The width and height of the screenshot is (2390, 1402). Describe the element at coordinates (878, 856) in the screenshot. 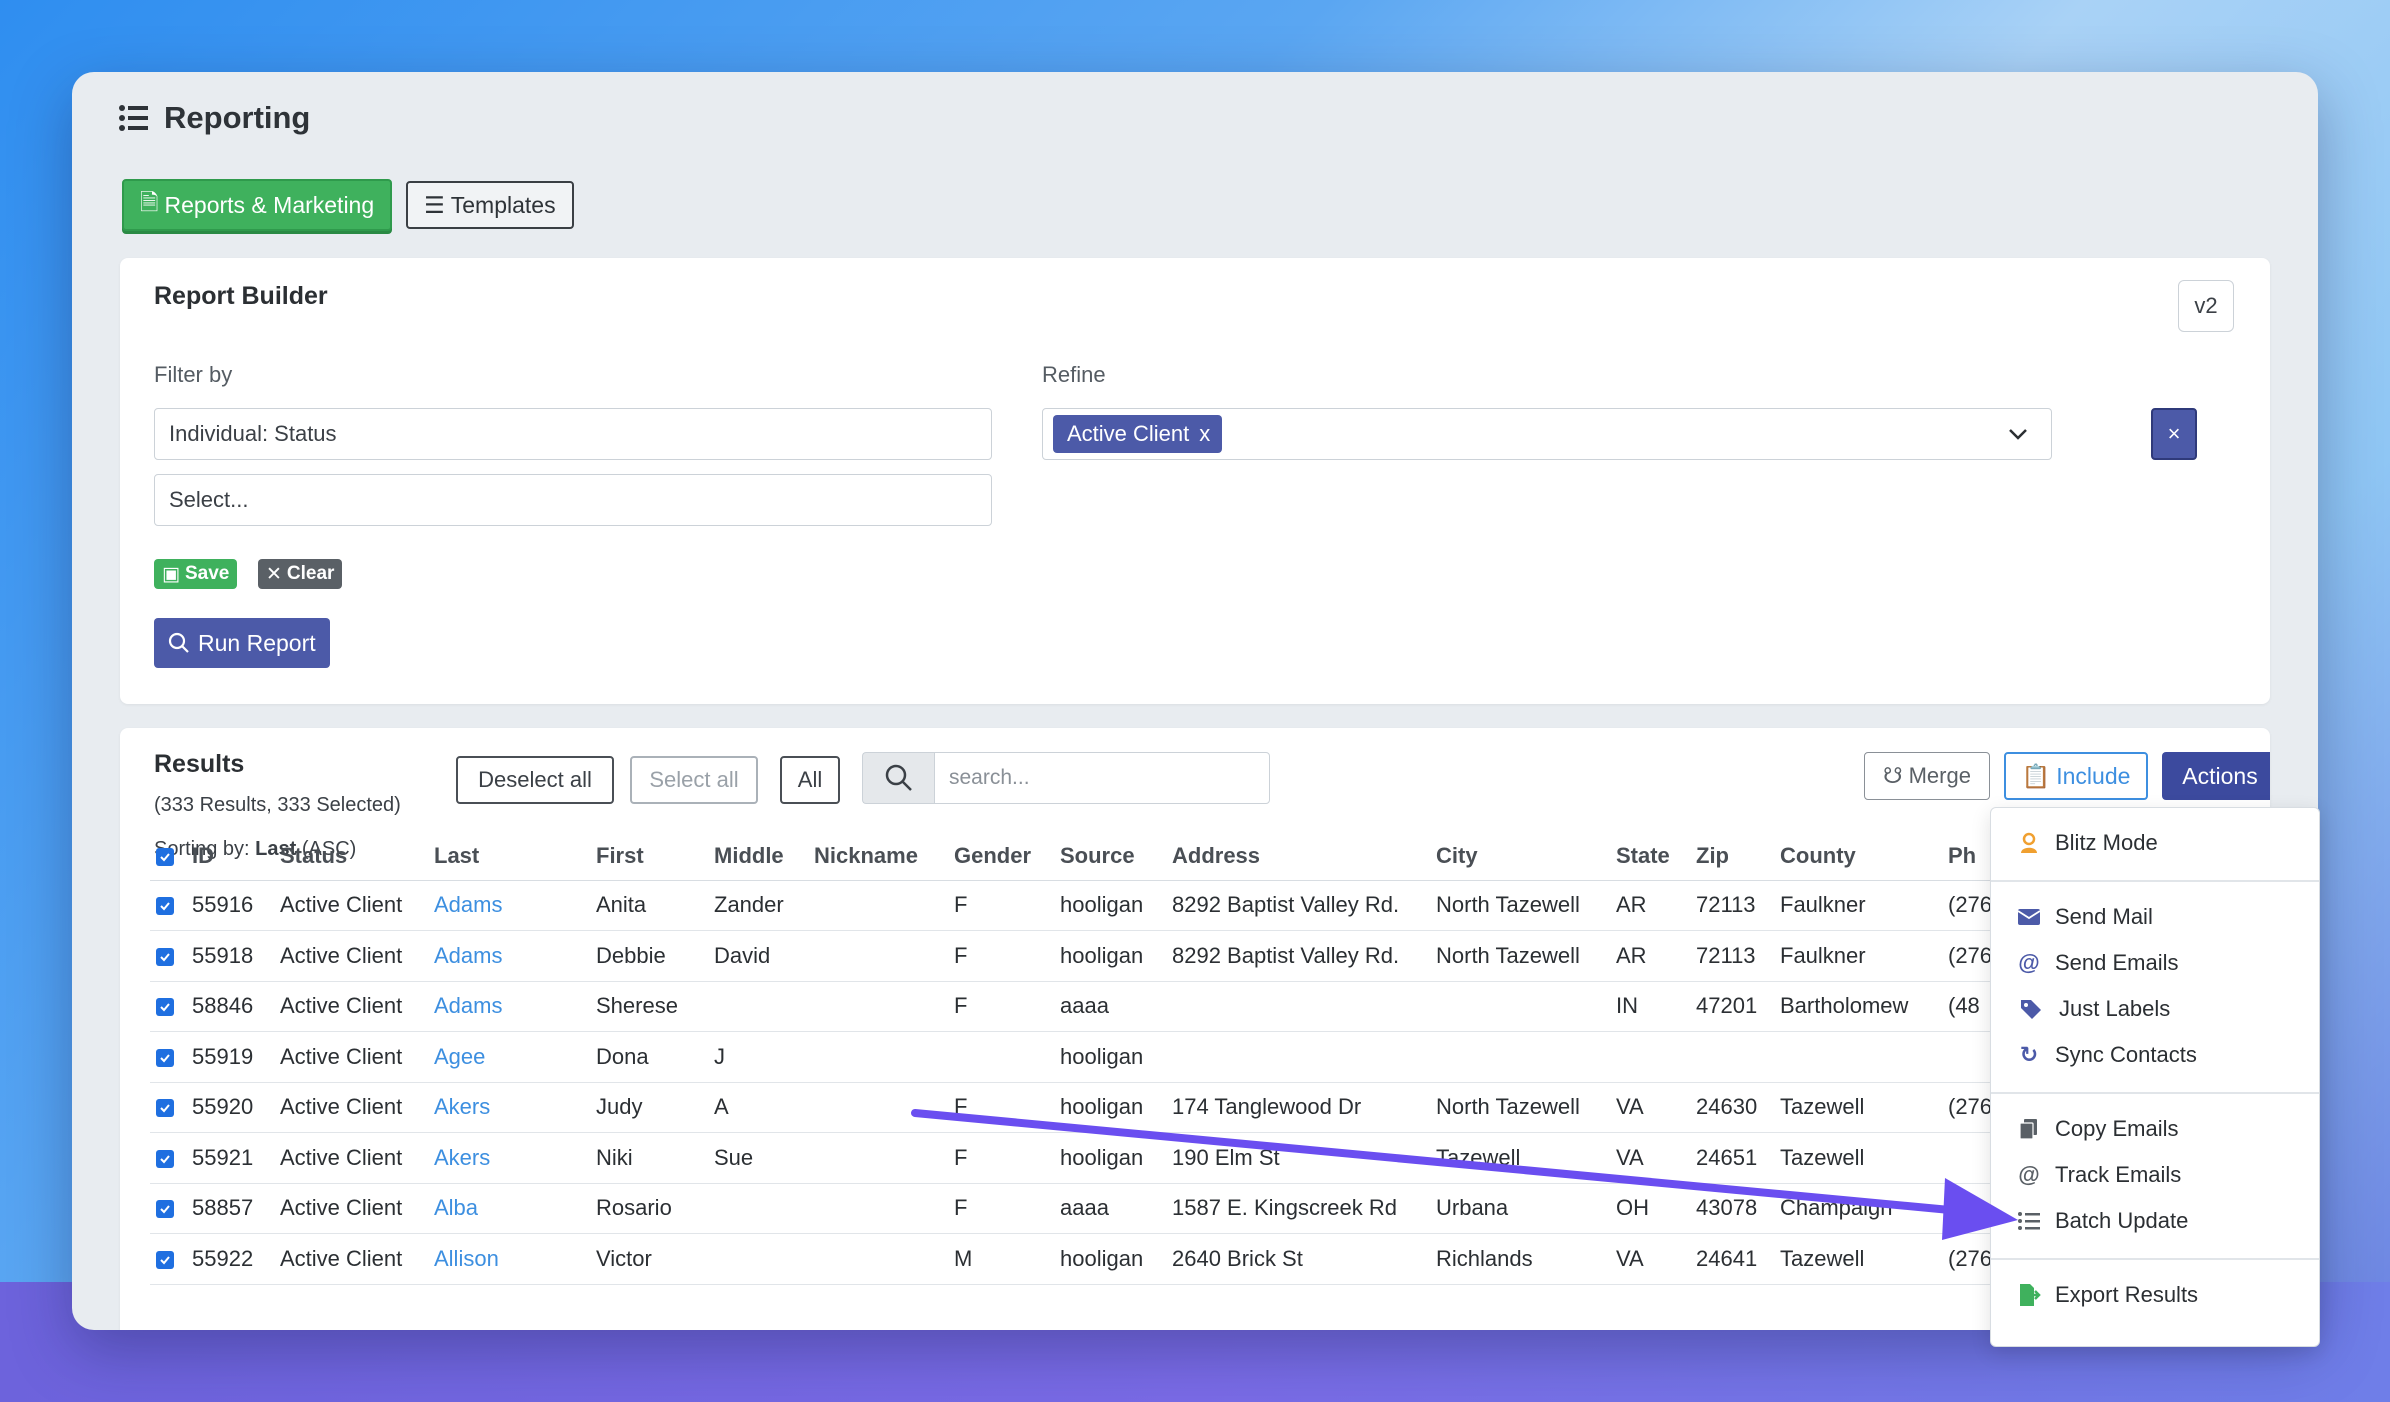

I see `col-nickname: Nickname` at that location.